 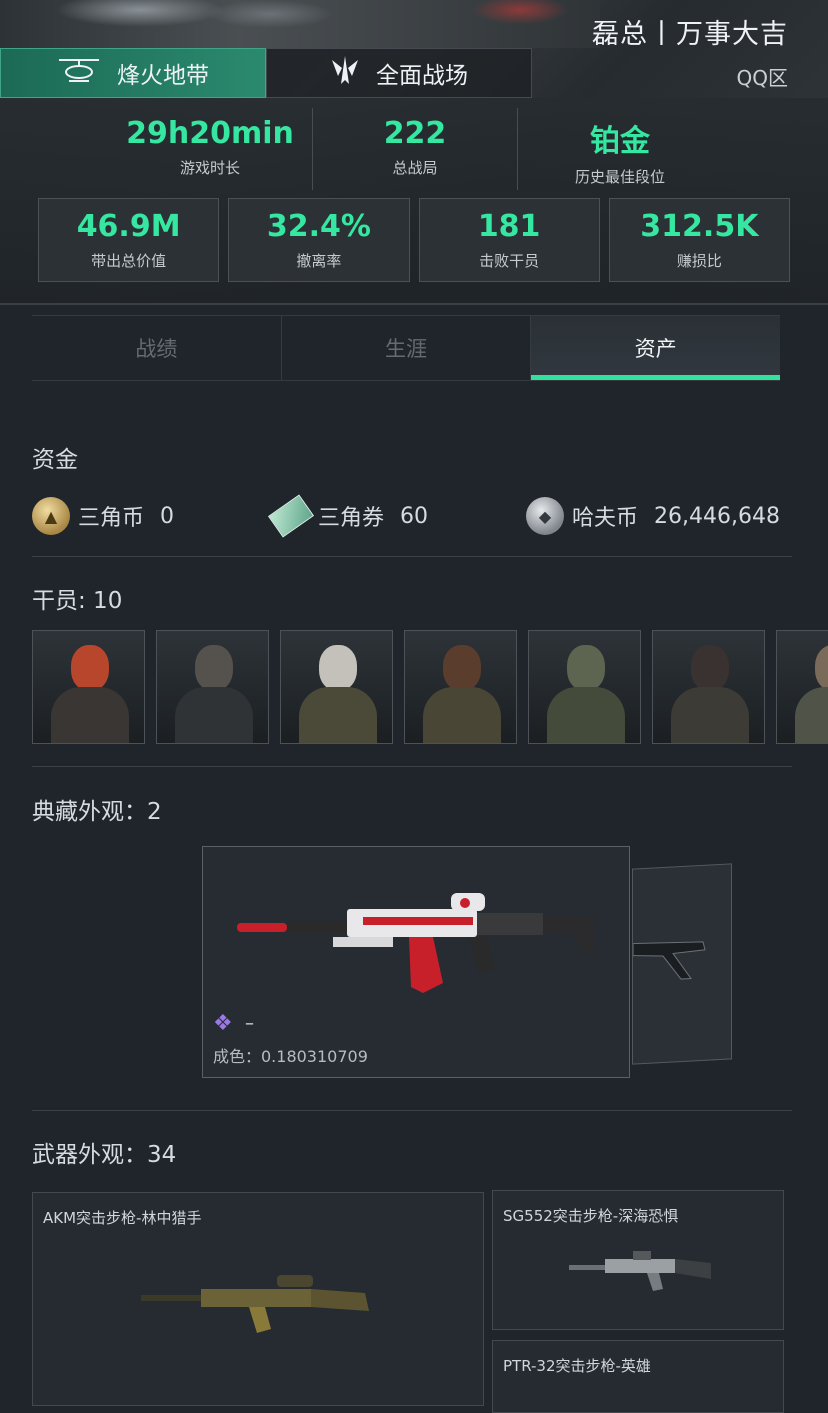 What do you see at coordinates (509, 261) in the screenshot?
I see `stat-label: 击败干员` at bounding box center [509, 261].